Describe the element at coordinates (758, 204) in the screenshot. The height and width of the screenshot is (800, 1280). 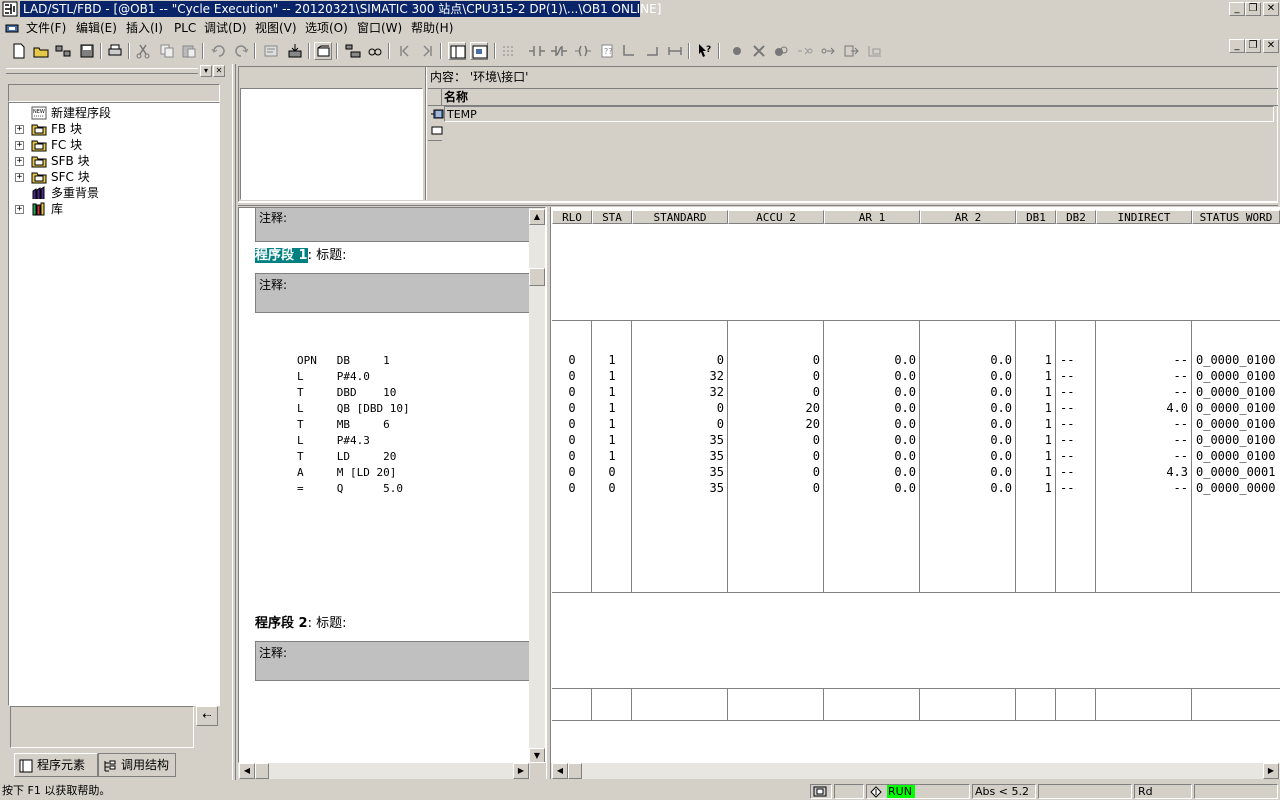
I see `horizontal-splitter` at that location.